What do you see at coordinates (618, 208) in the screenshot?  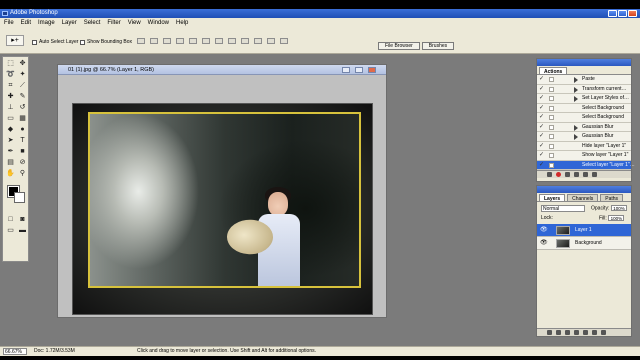 I see `opacity-input: 100%` at bounding box center [618, 208].